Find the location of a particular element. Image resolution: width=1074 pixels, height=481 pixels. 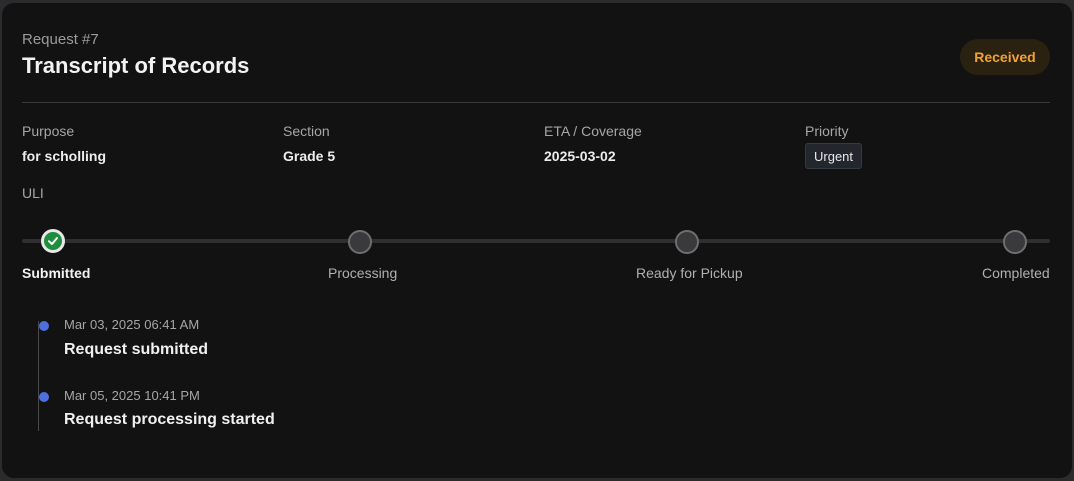

uli-label: ULI is located at coordinates (33, 193).